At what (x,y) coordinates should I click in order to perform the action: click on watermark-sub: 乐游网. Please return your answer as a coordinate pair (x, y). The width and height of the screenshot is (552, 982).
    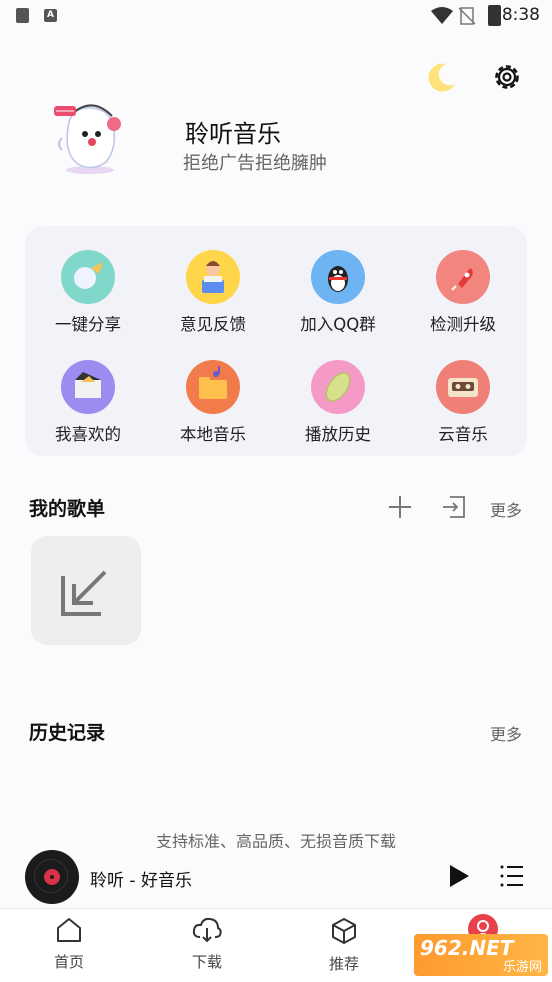
    Looking at the image, I should click on (522, 967).